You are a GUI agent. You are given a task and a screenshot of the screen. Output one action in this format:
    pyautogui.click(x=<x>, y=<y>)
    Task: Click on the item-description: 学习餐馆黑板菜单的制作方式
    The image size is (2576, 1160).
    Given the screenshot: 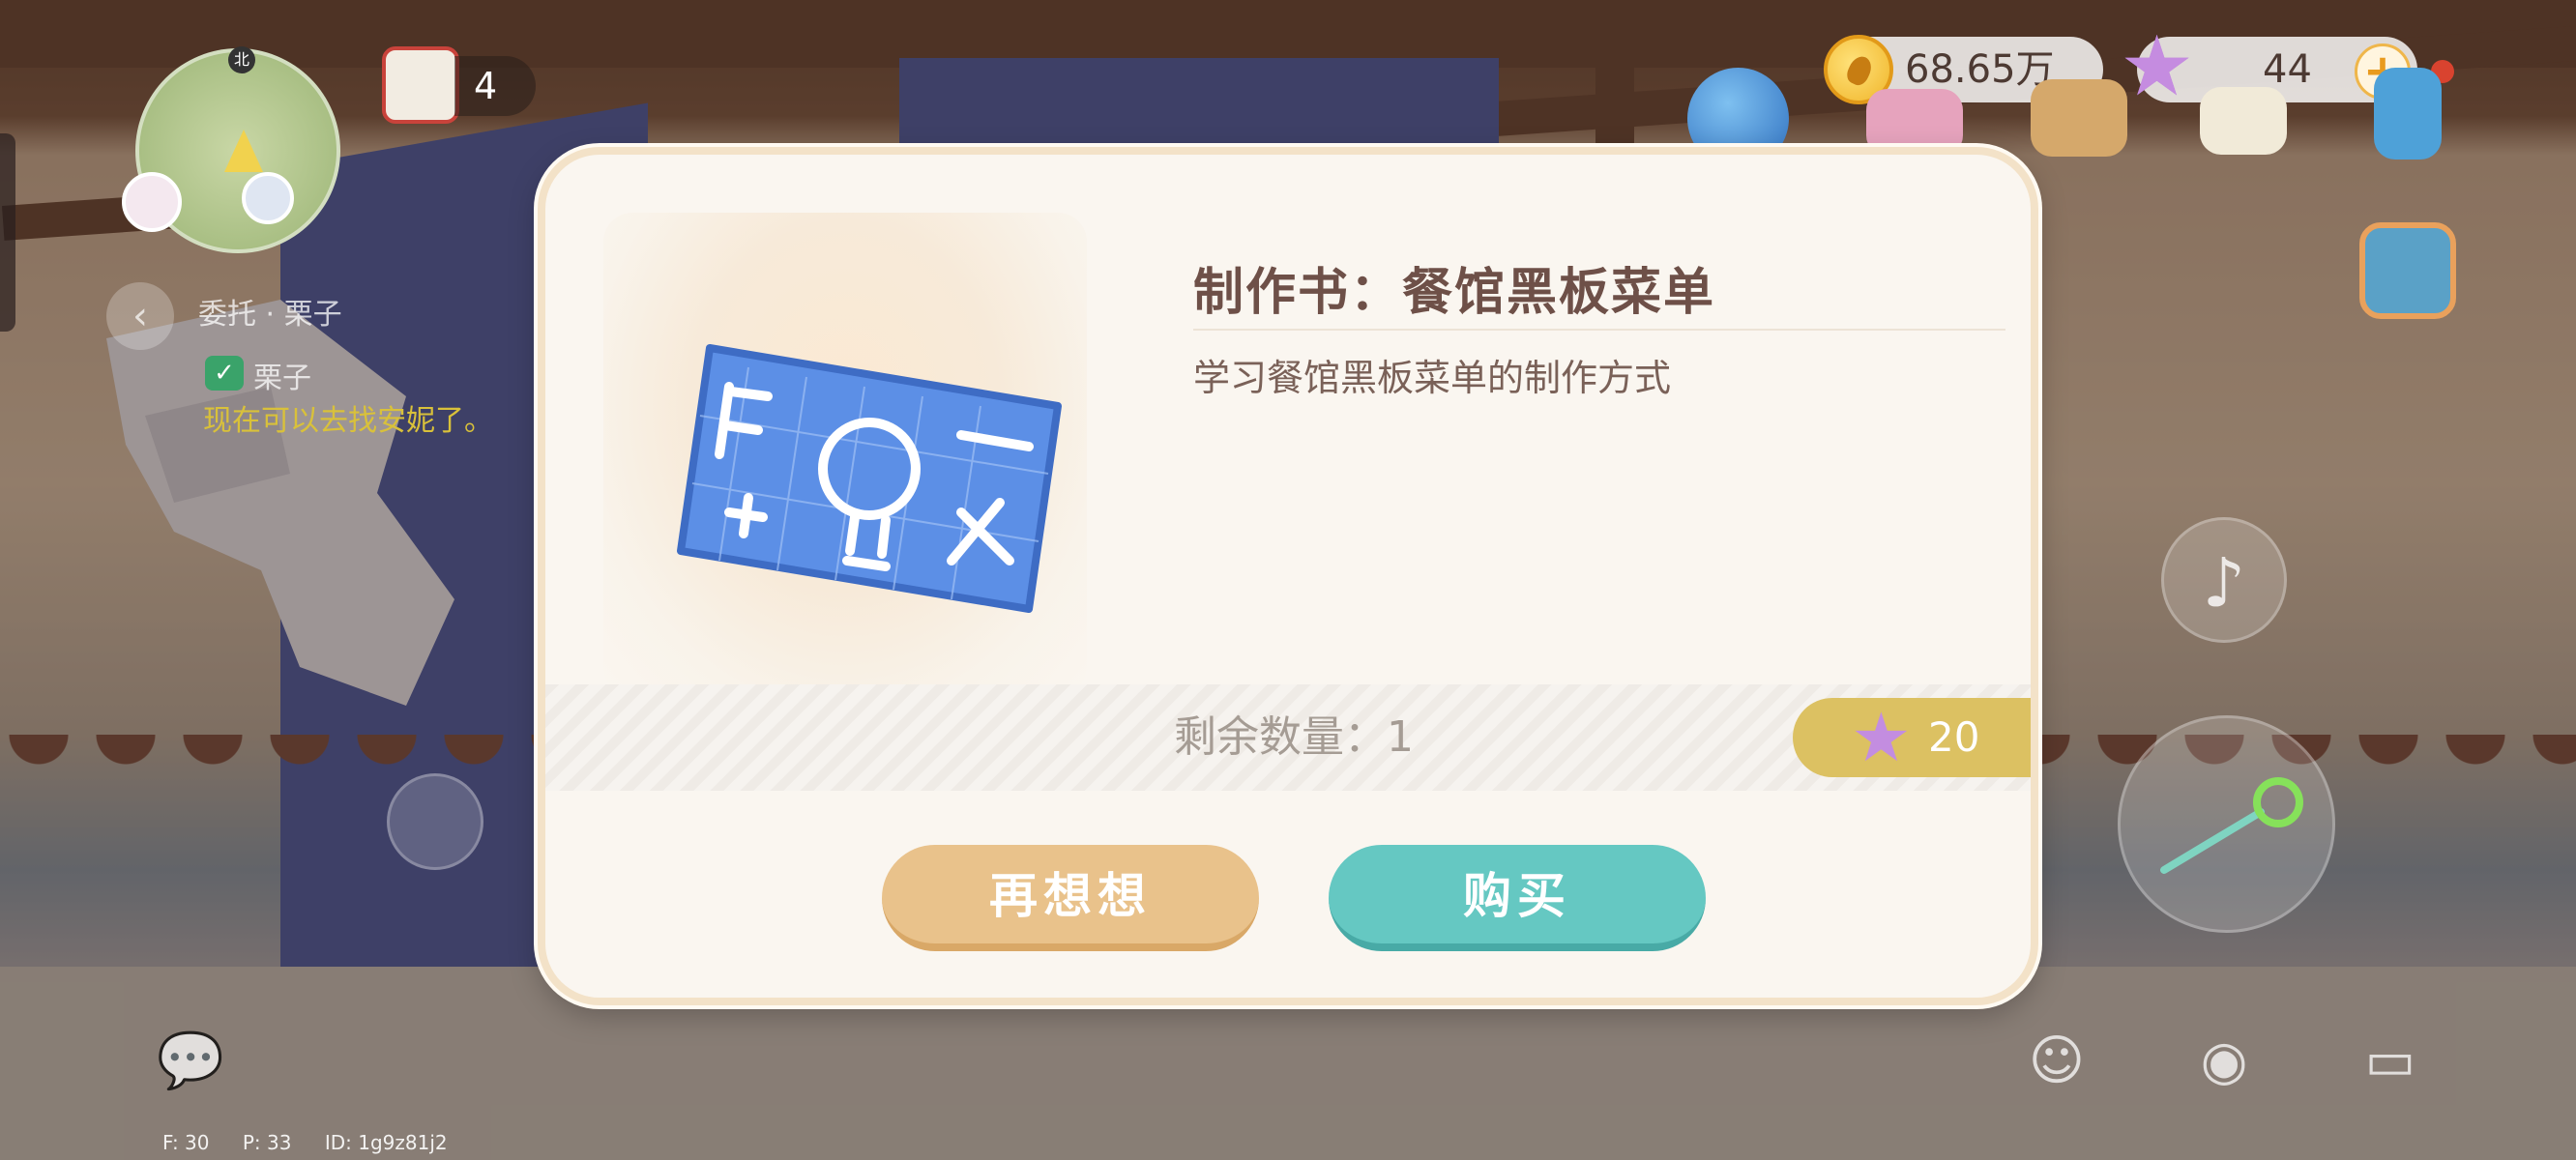 What is the action you would take?
    pyautogui.click(x=1432, y=378)
    